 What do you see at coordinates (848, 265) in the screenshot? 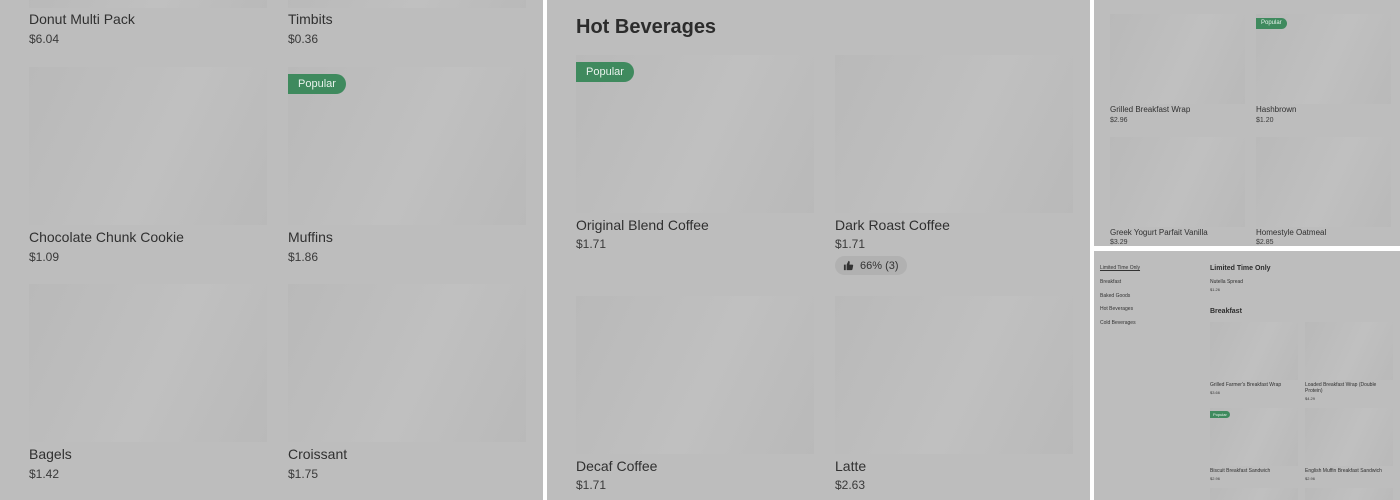
I see `thumbs-up-icon` at bounding box center [848, 265].